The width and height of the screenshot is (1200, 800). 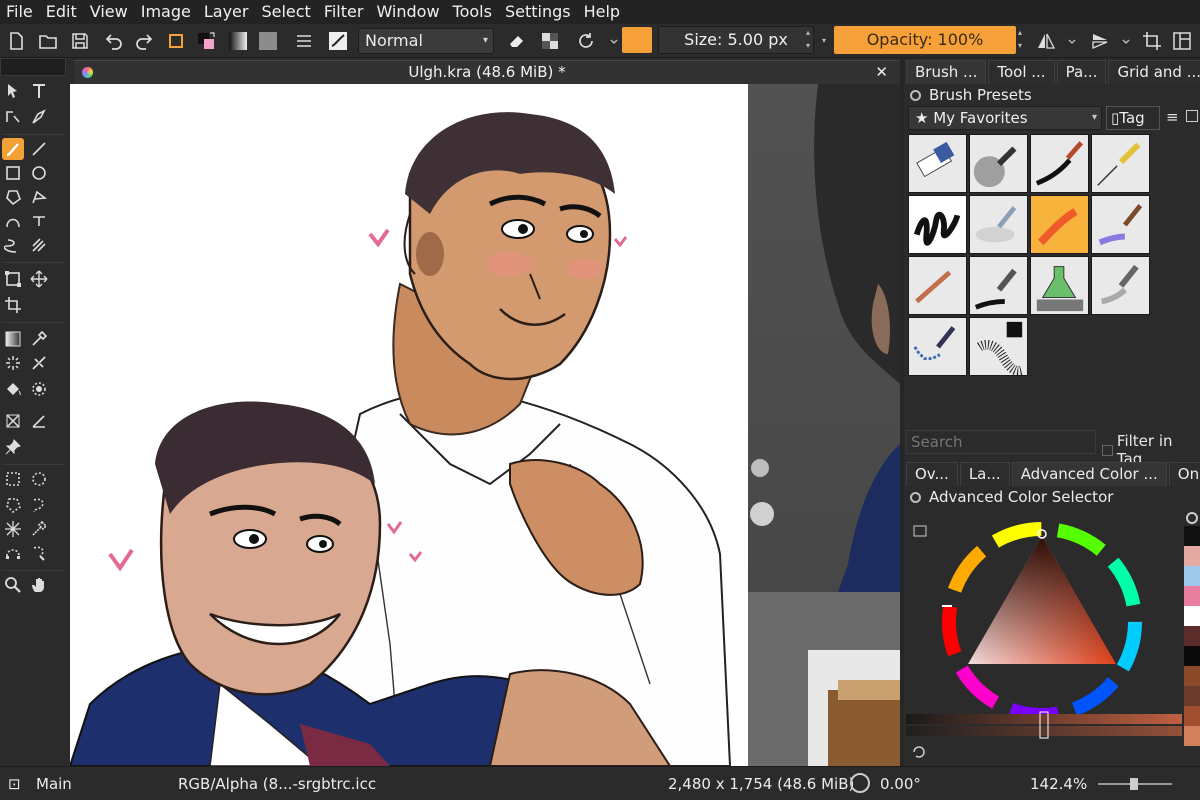 What do you see at coordinates (860, 783) in the screenshot?
I see `rotation-icon` at bounding box center [860, 783].